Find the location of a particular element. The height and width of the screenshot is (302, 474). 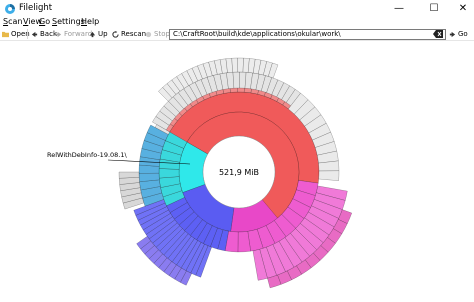

up-button: Up is located at coordinates (98, 34).